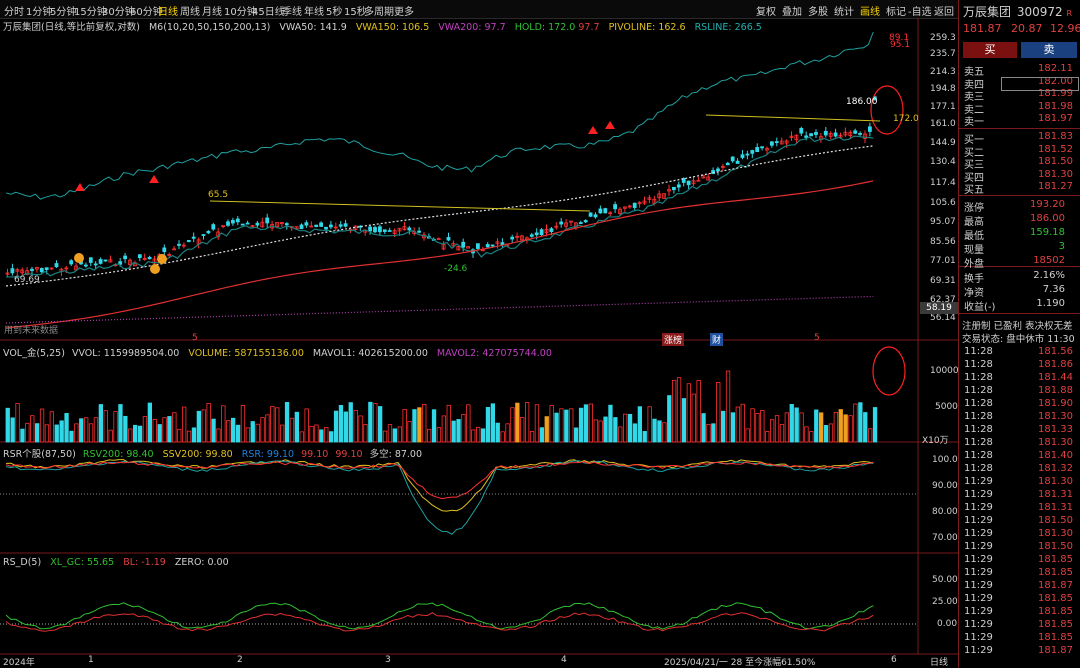 The width and height of the screenshot is (1080, 668). What do you see at coordinates (168, 10) in the screenshot?
I see `period-tab: 日线` at bounding box center [168, 10].